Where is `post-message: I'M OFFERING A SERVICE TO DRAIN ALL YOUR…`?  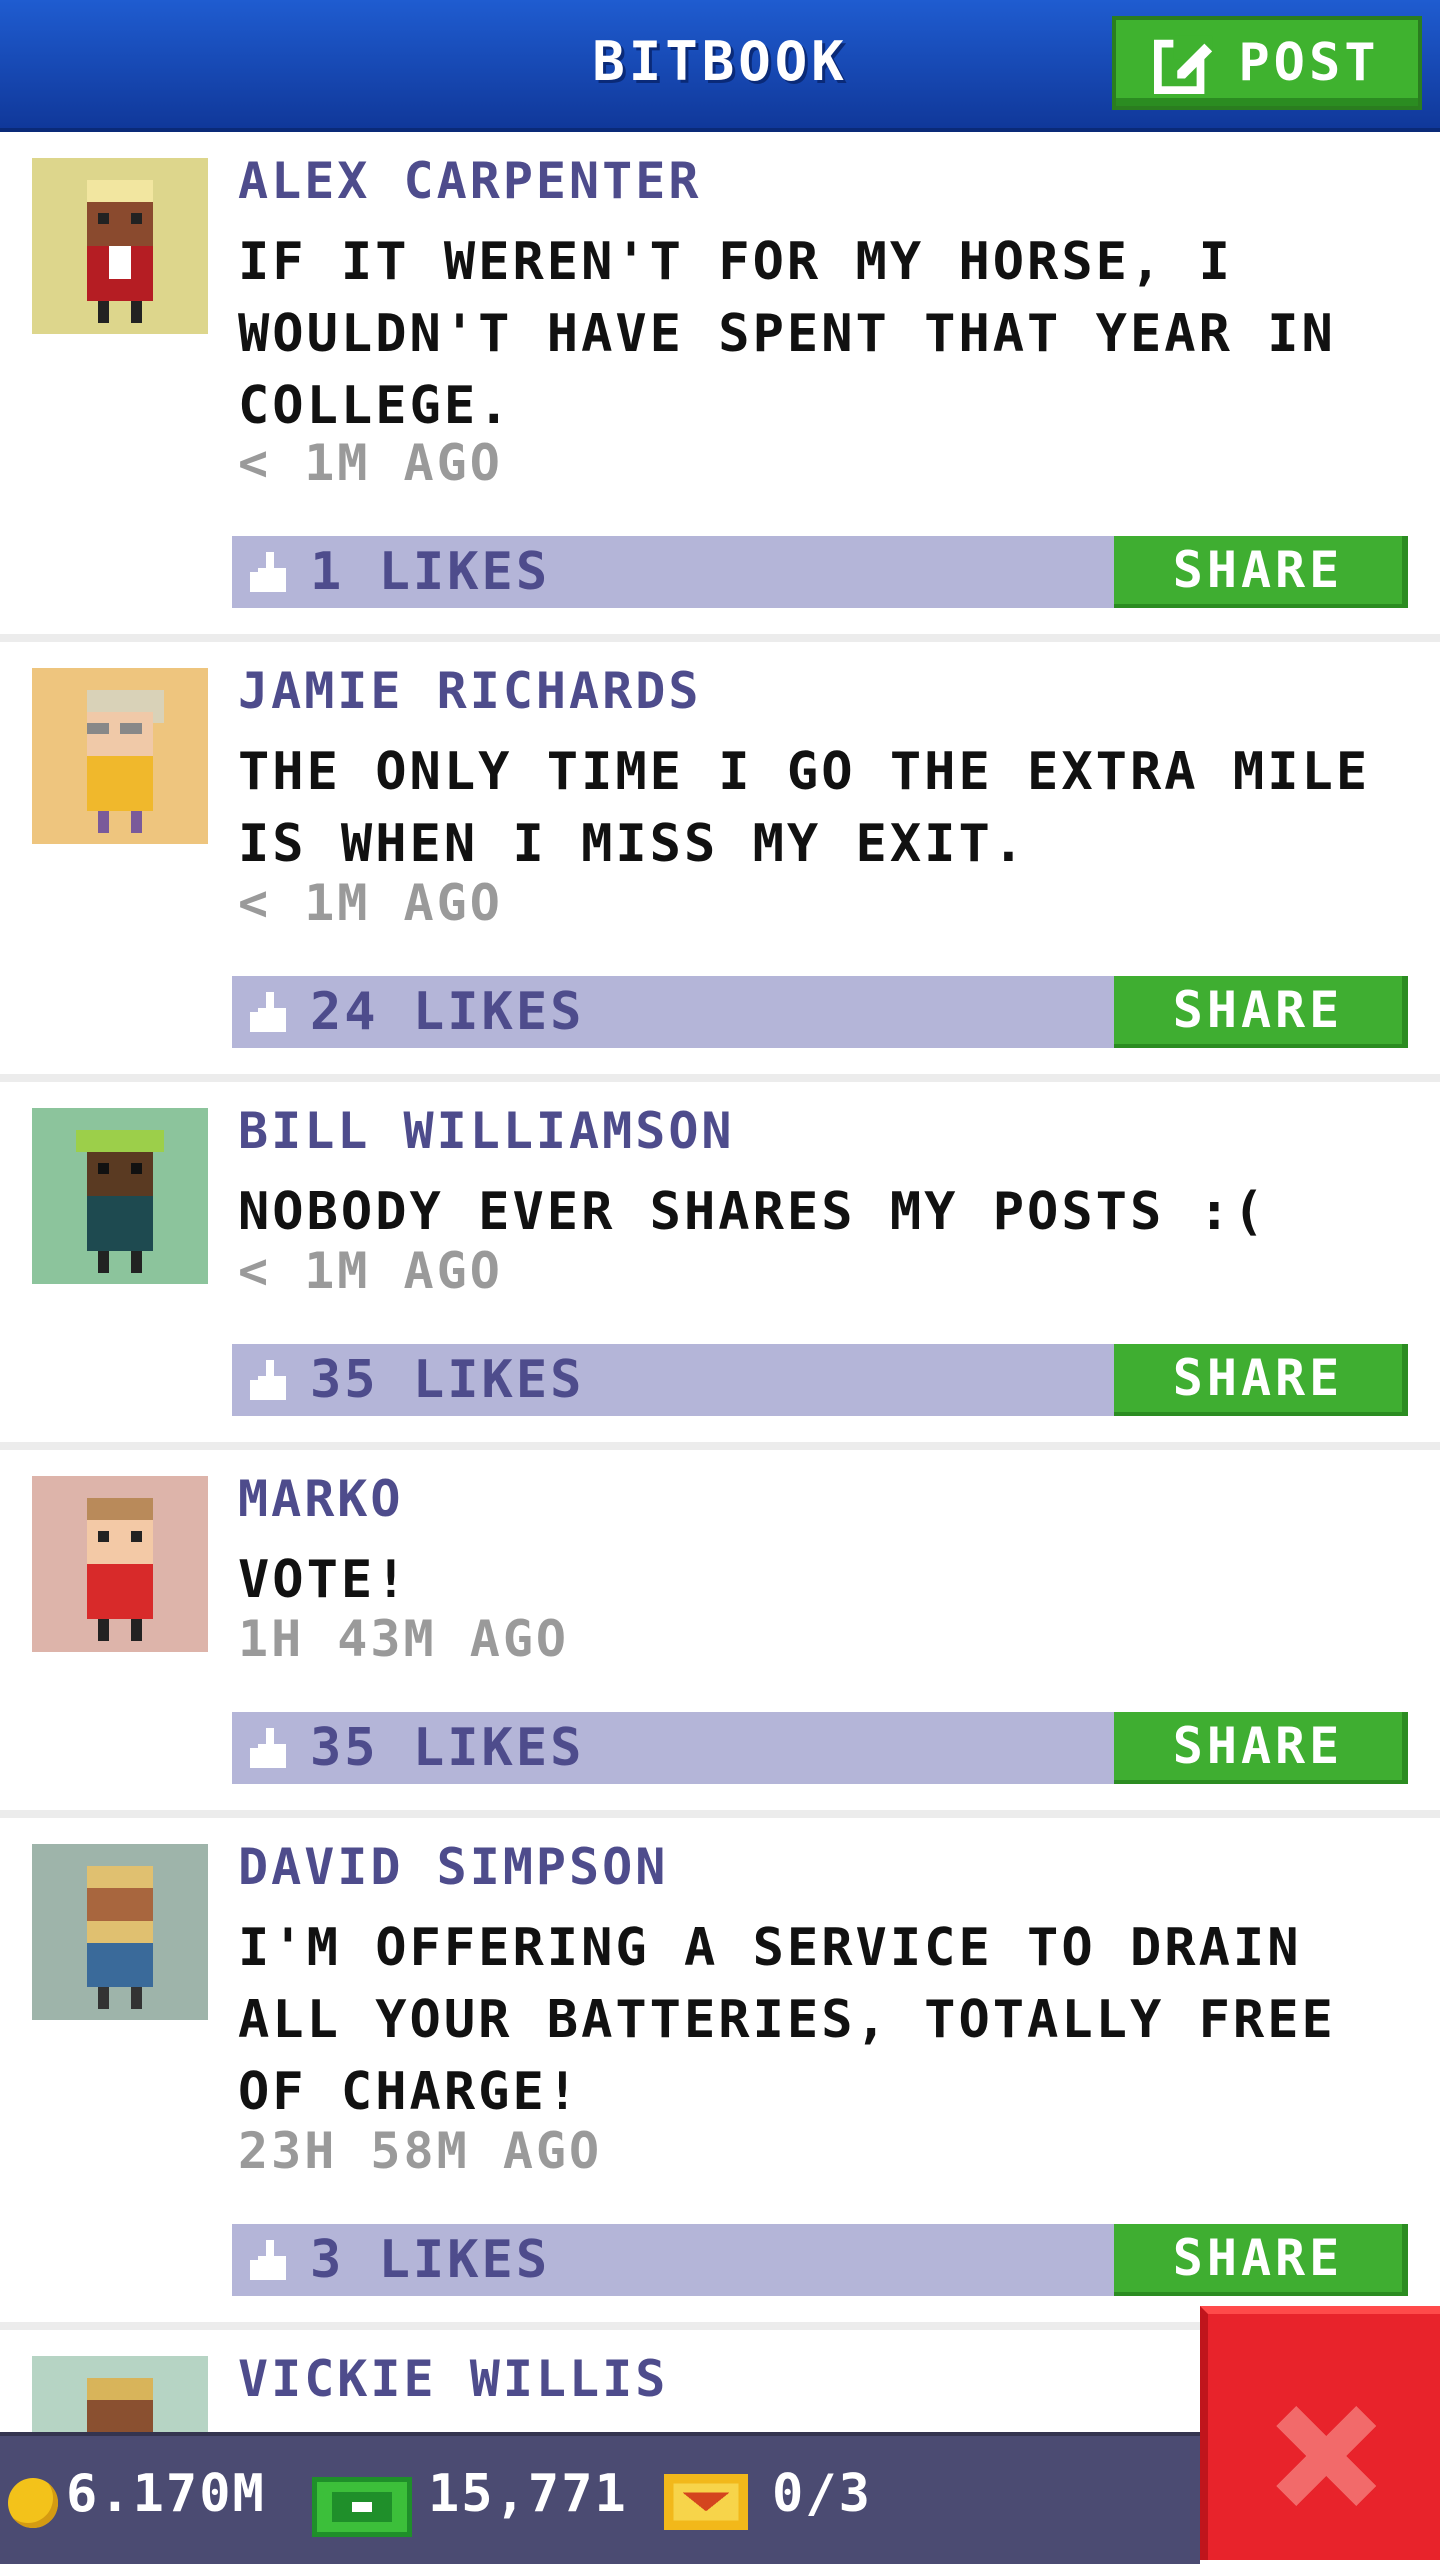
post-message: I'M OFFERING A SERVICE TO DRAIN ALL YOUR… is located at coordinates (787, 2020).